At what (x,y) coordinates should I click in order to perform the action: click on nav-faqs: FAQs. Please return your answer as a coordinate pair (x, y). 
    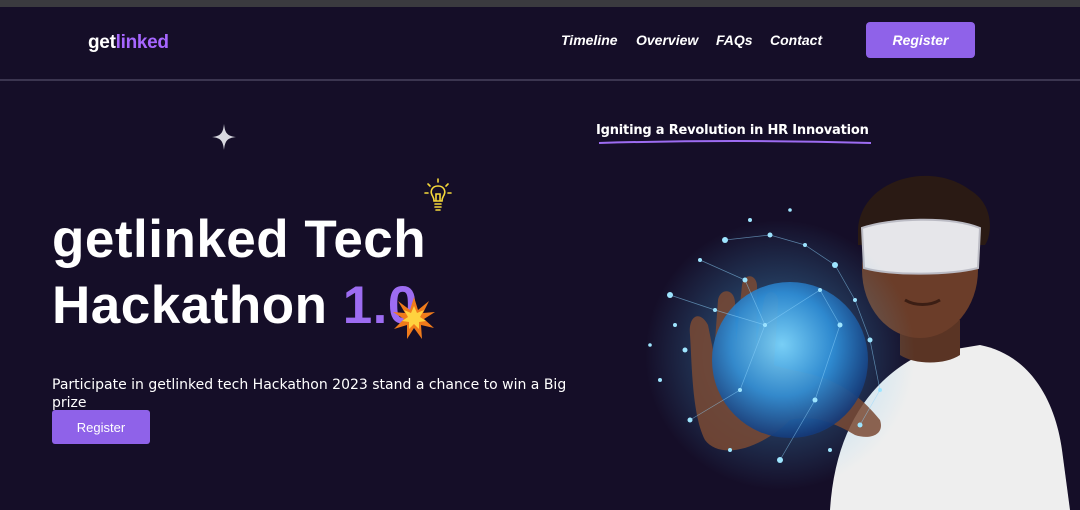
    Looking at the image, I should click on (734, 40).